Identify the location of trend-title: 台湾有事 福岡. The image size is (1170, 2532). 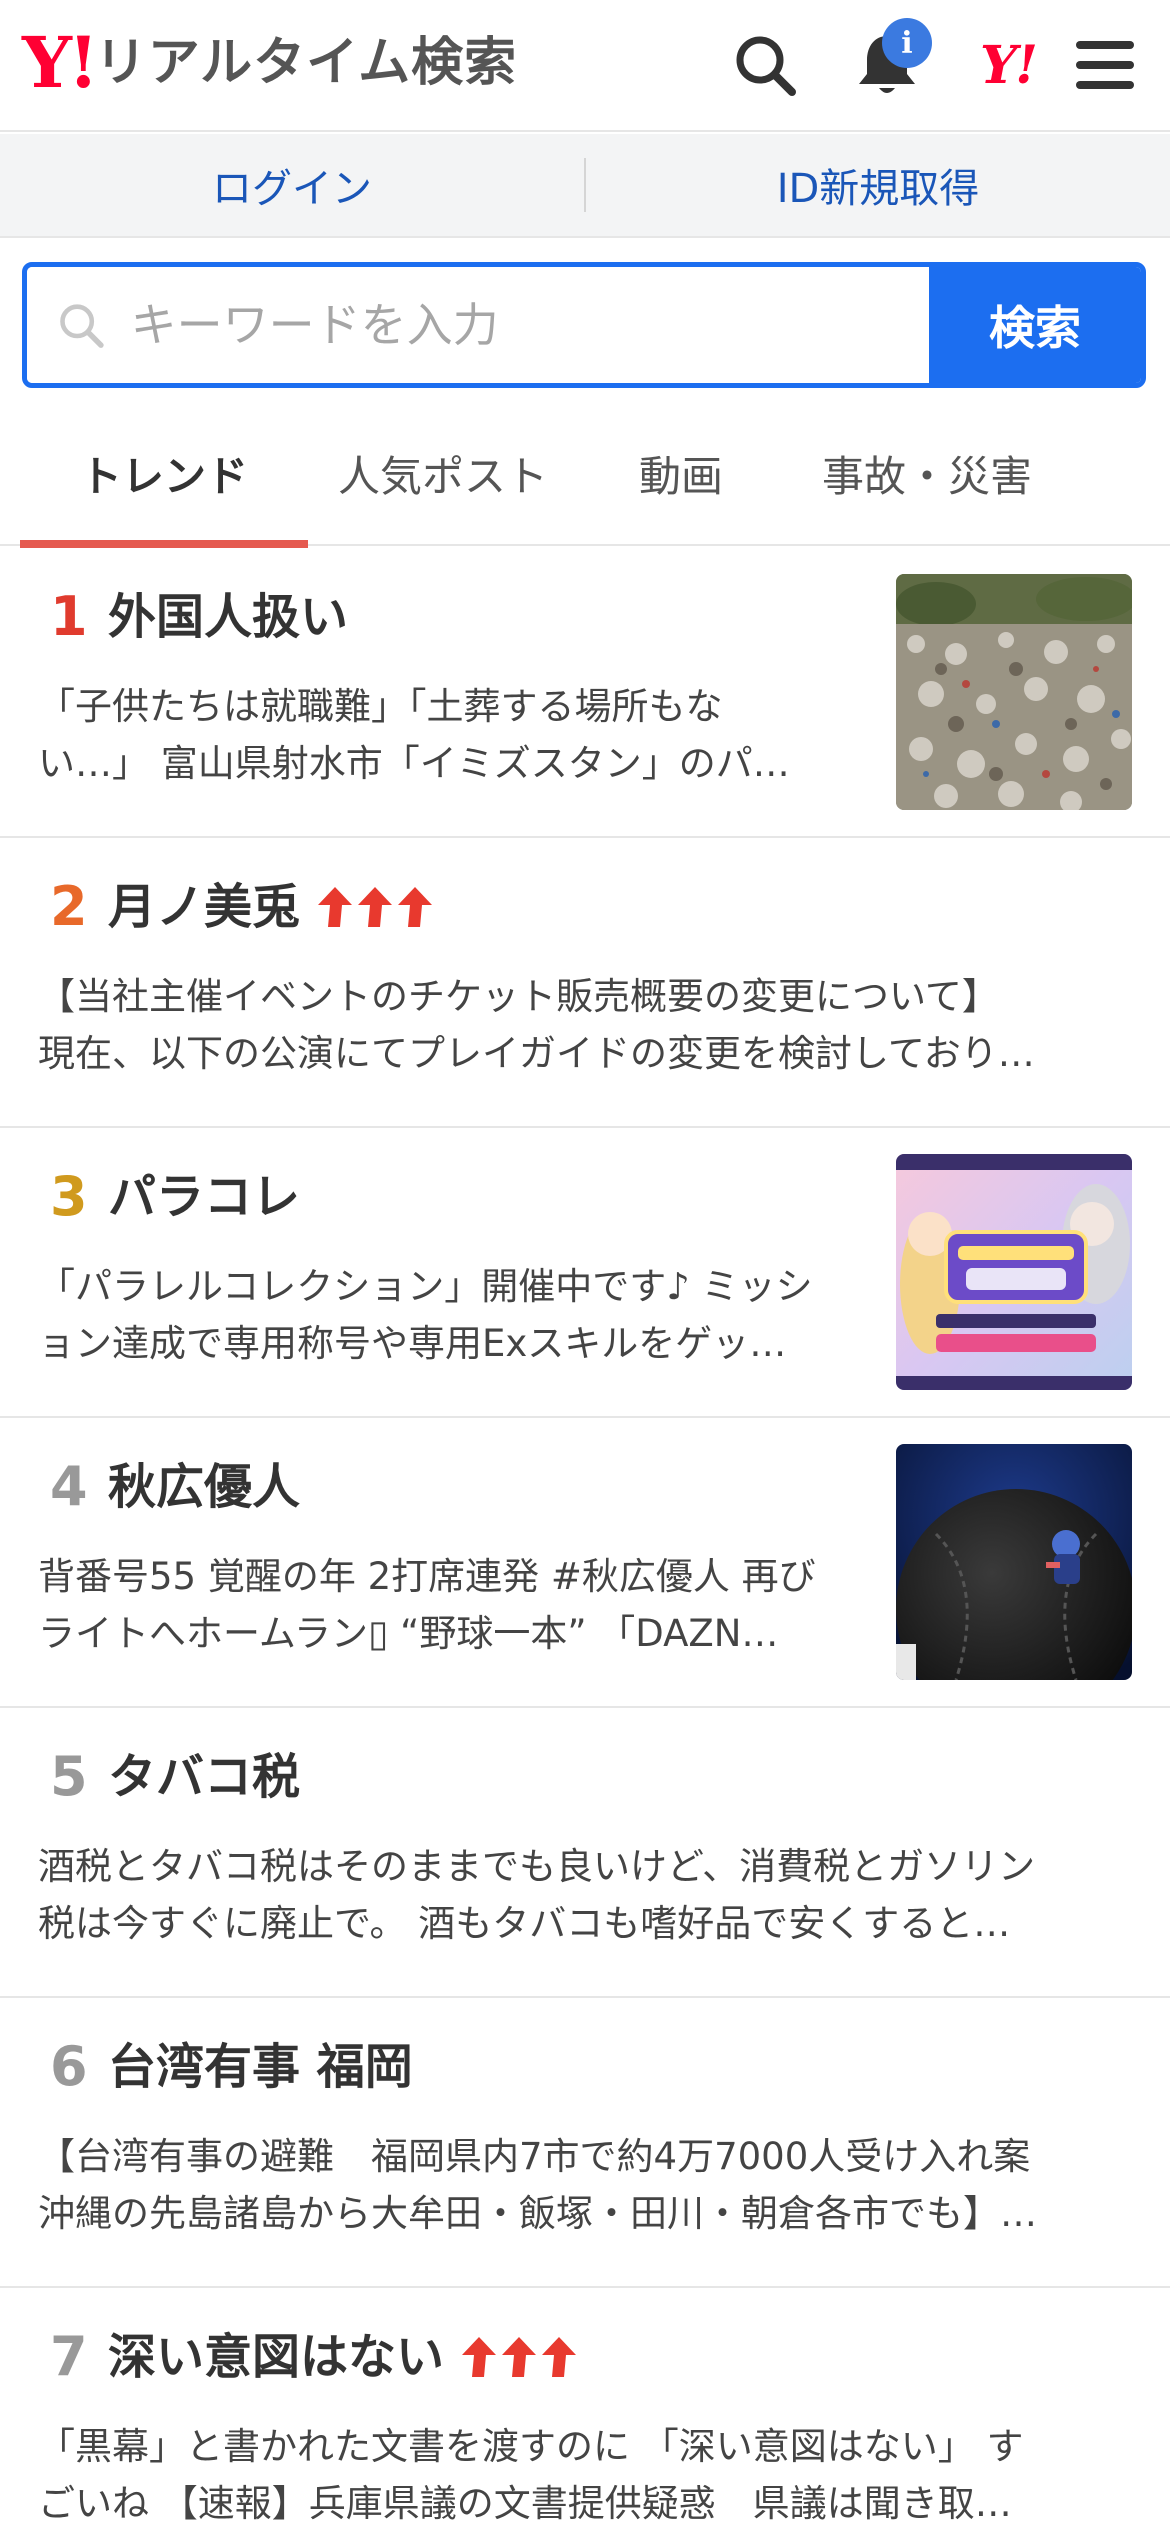
(260, 2067).